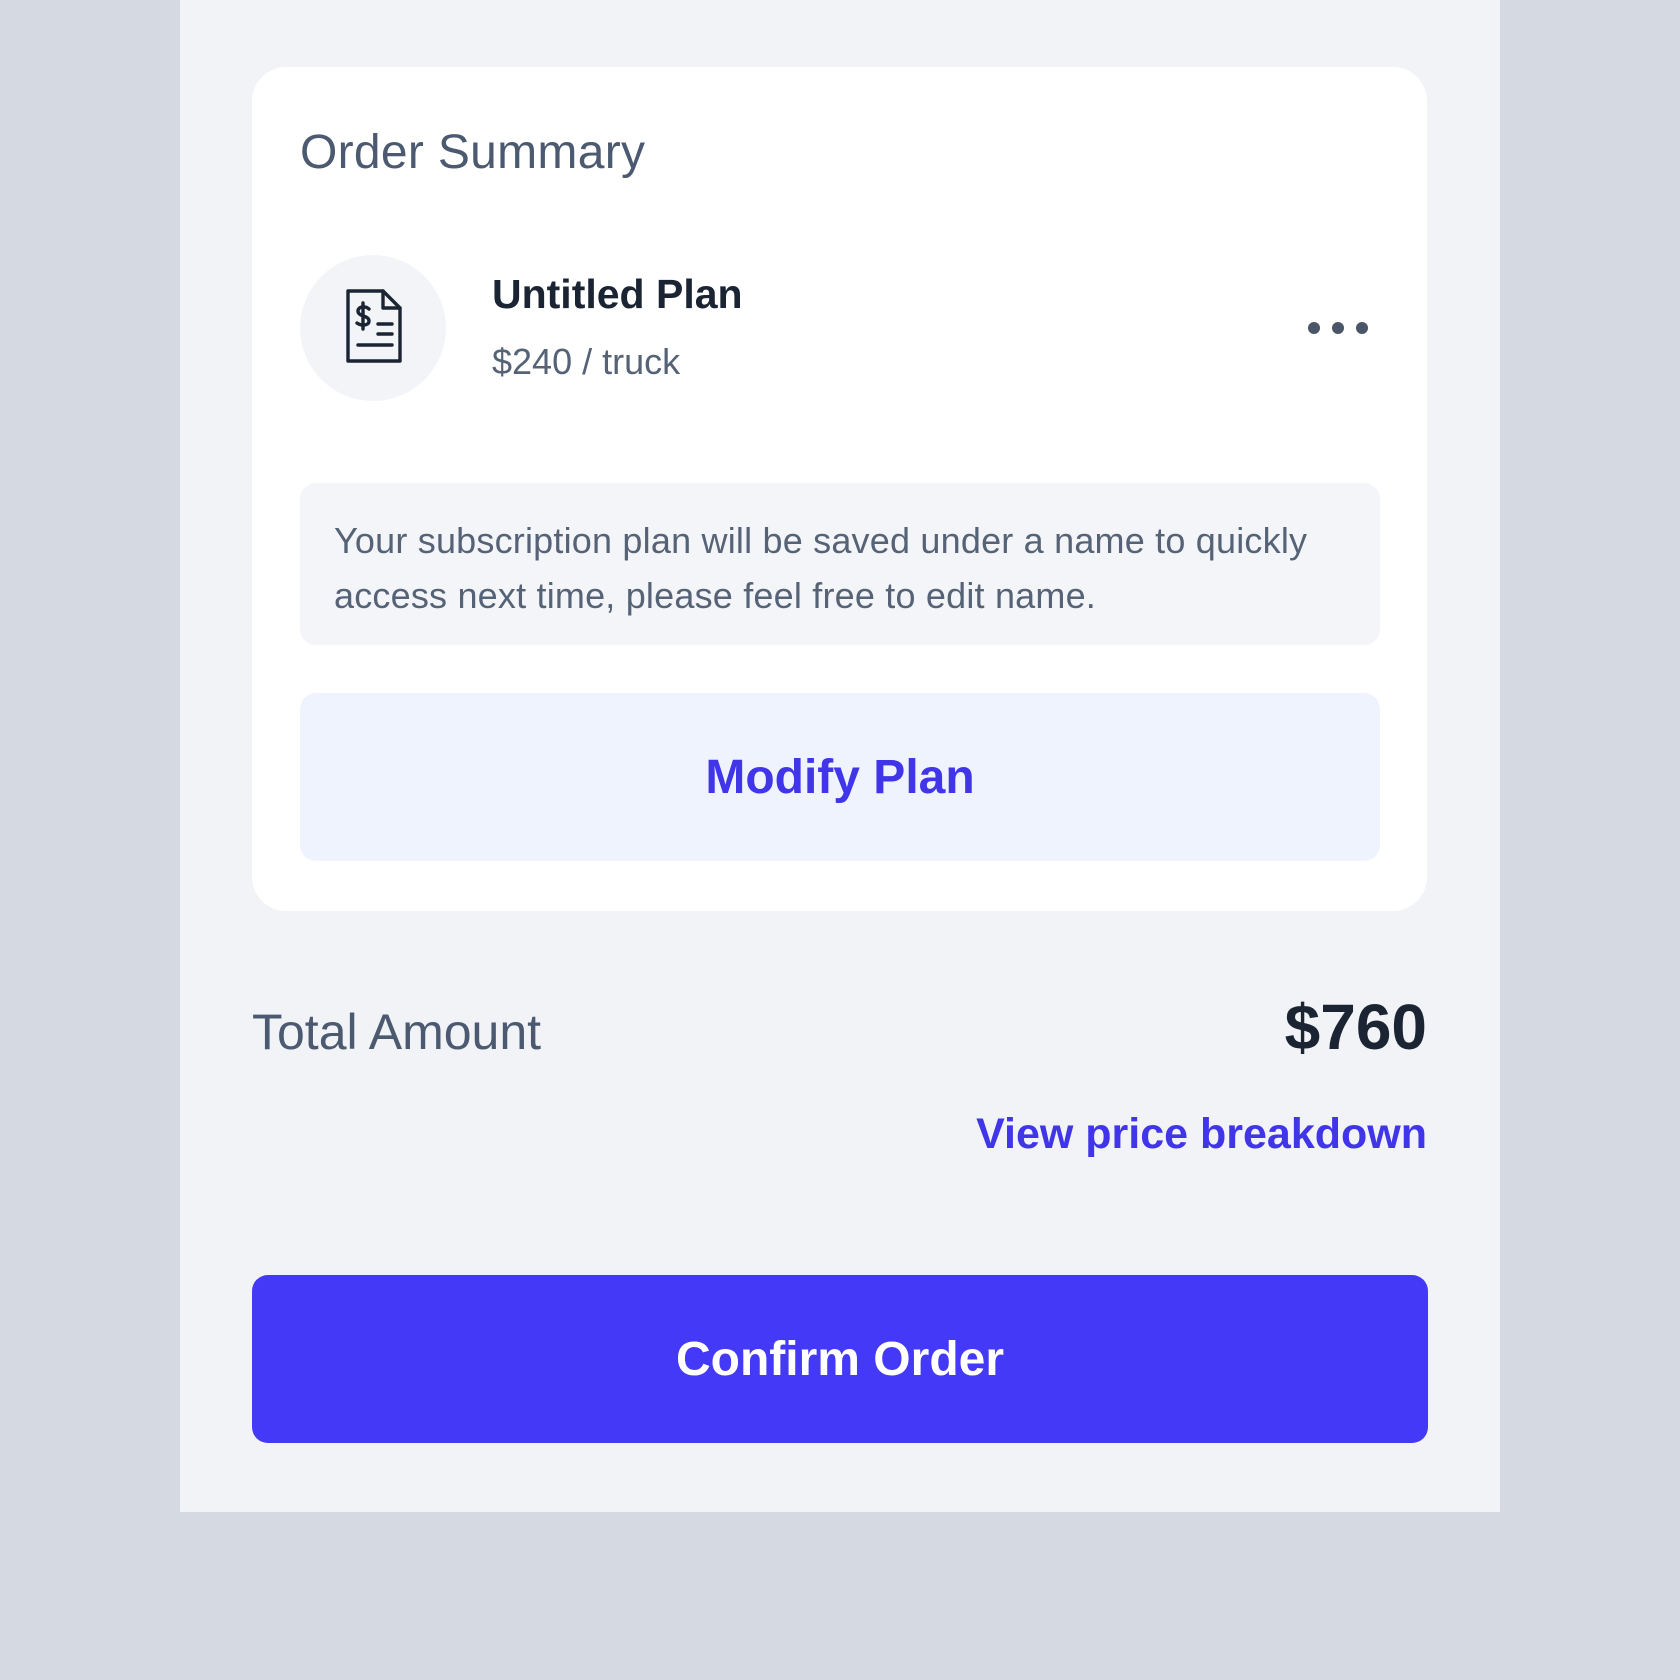 The height and width of the screenshot is (1680, 1680). What do you see at coordinates (1355, 1027) in the screenshot?
I see `total-amount-value: $760` at bounding box center [1355, 1027].